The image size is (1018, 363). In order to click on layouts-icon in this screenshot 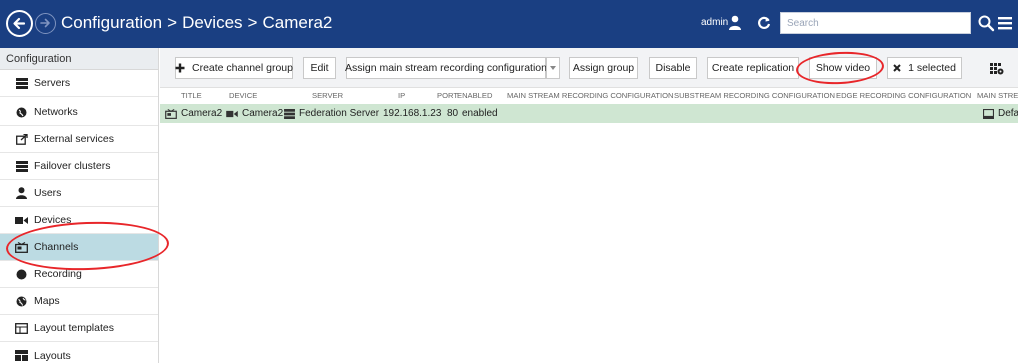, I will do `click(21, 355)`.